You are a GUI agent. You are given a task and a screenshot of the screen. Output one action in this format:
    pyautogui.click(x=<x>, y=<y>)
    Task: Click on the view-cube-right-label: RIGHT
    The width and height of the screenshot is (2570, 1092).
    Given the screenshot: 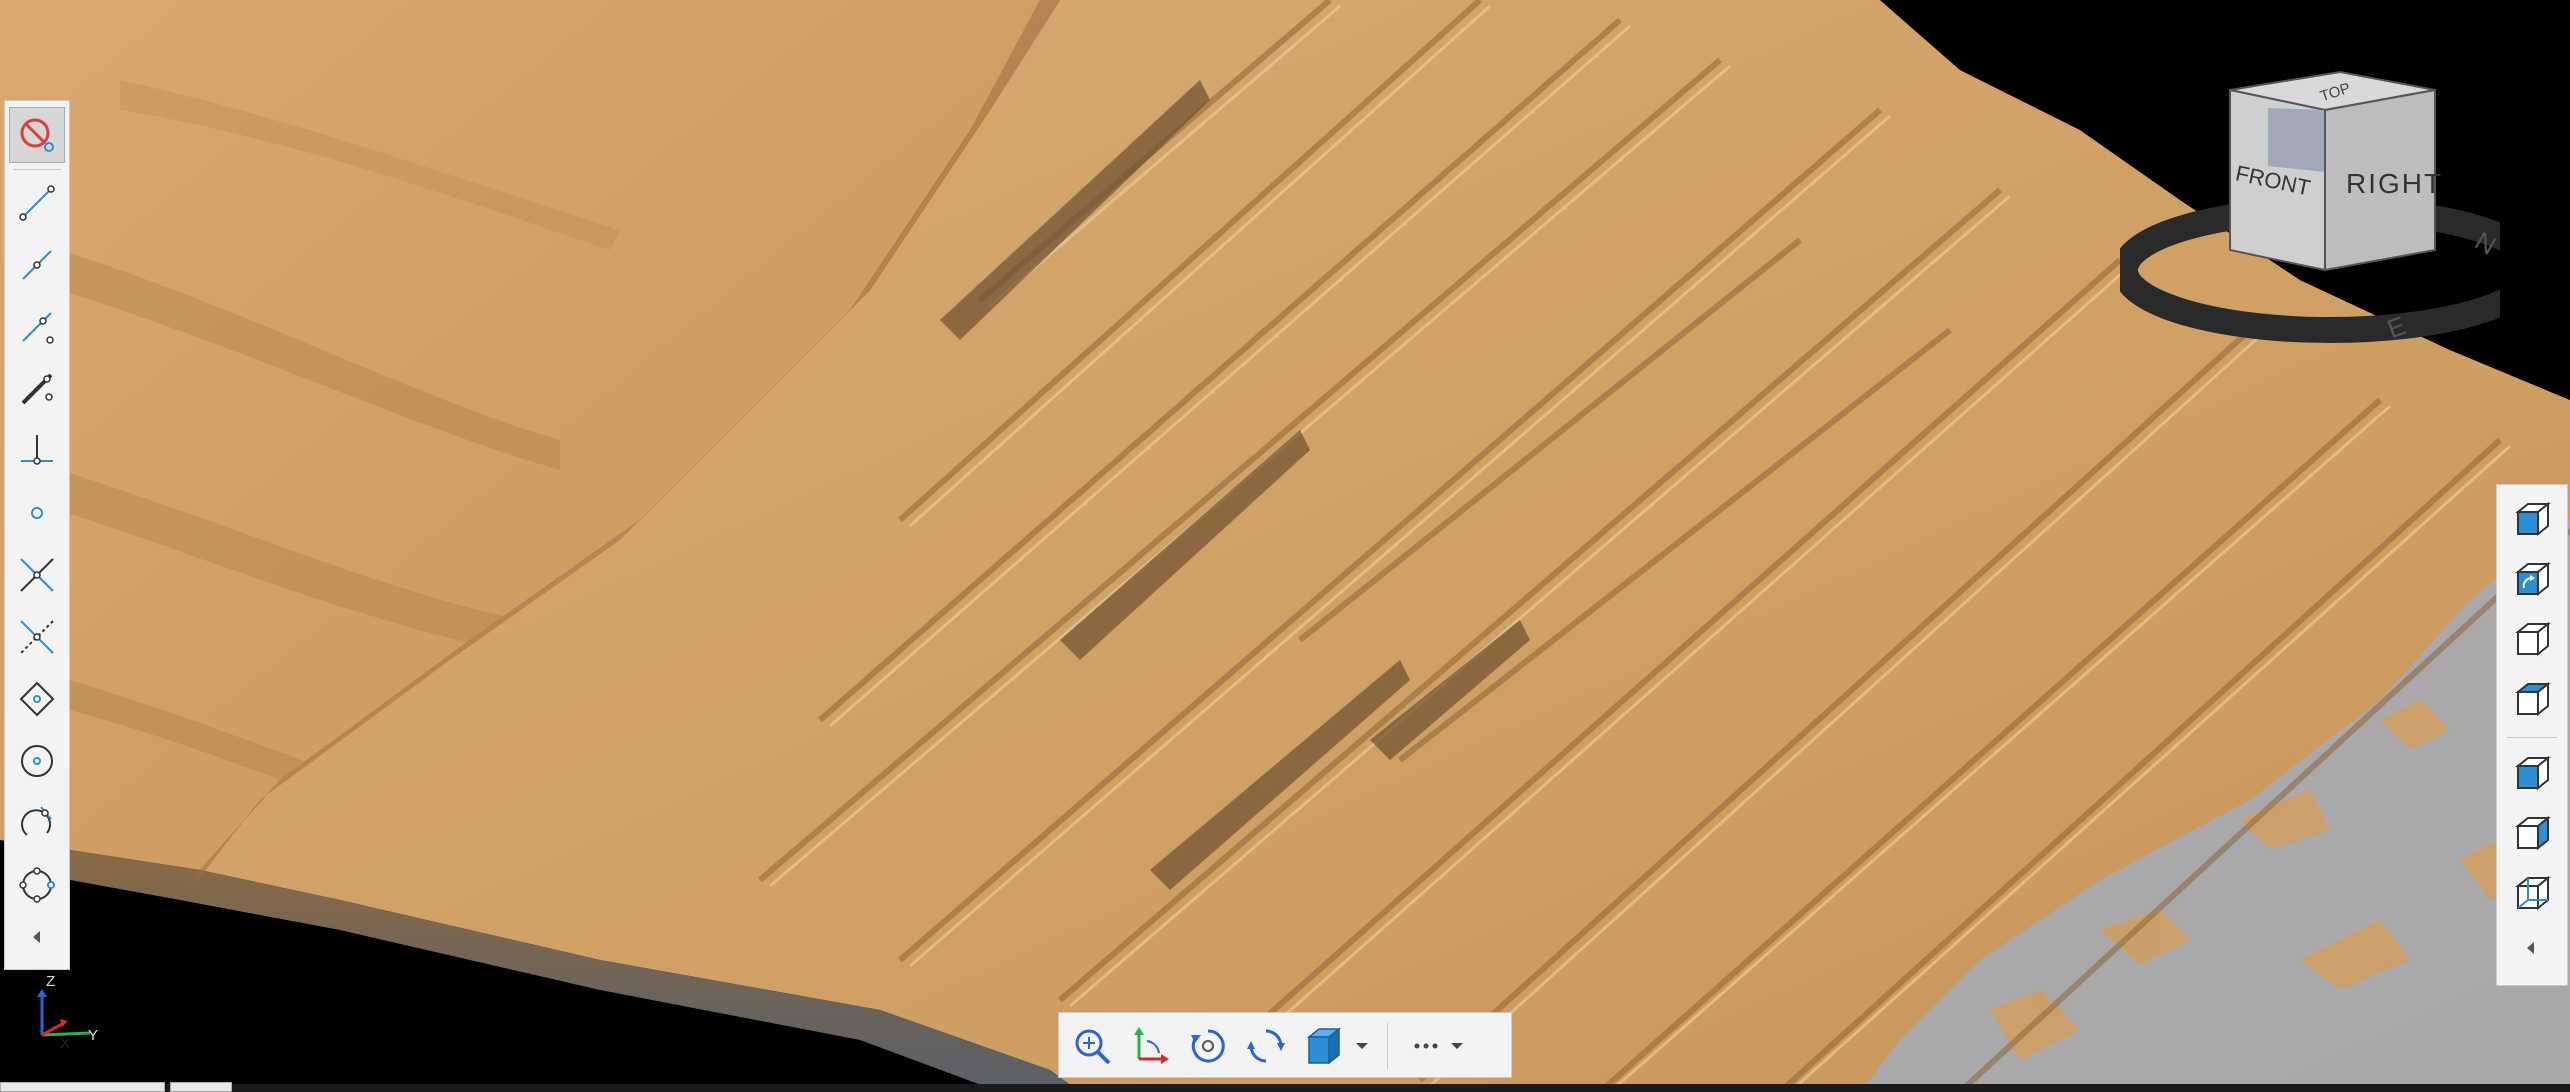 What is the action you would take?
    pyautogui.click(x=2395, y=183)
    